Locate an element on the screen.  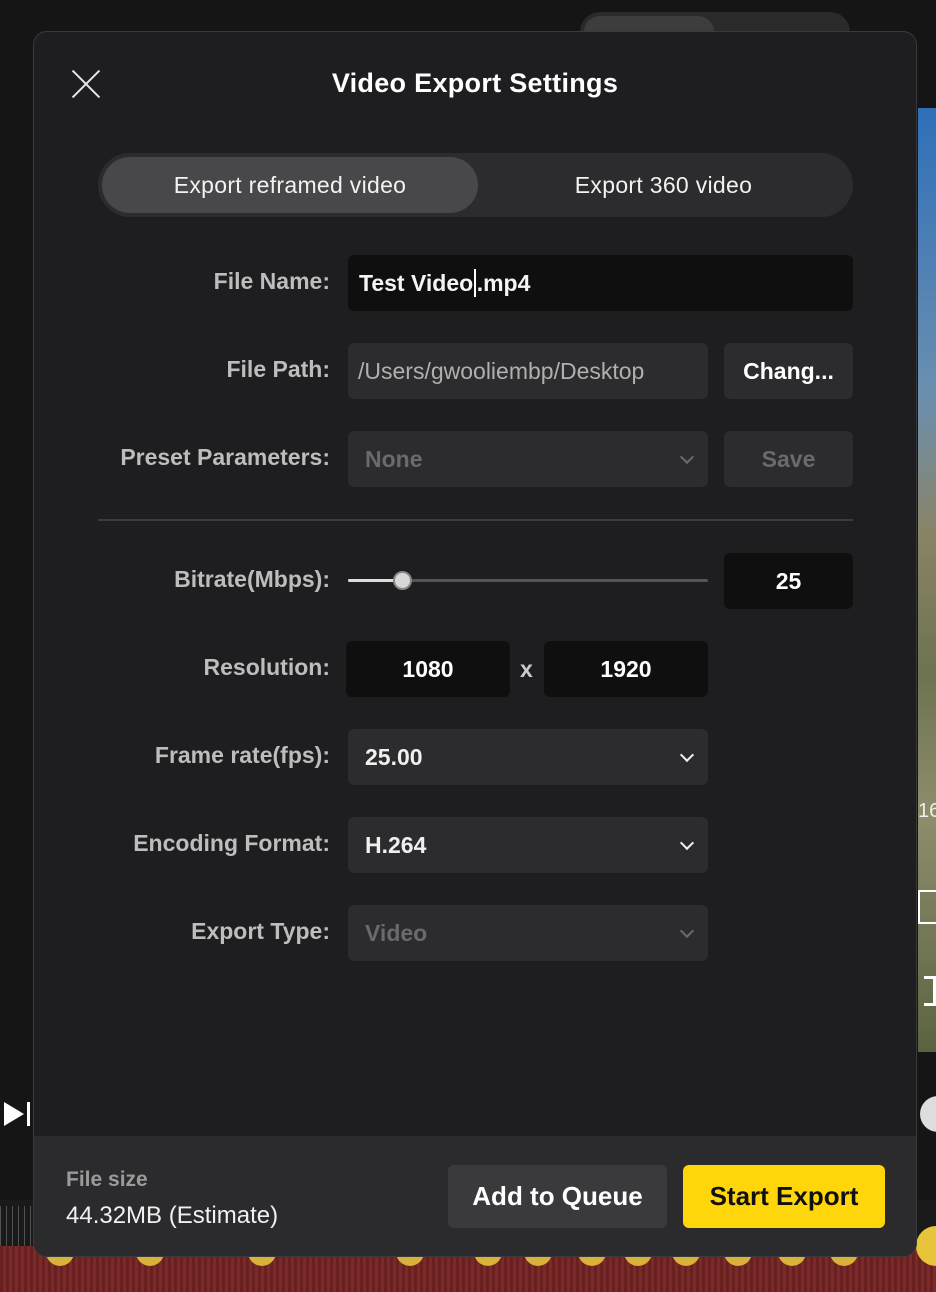
encoding-label: Encoding Format: is located at coordinates (231, 843).